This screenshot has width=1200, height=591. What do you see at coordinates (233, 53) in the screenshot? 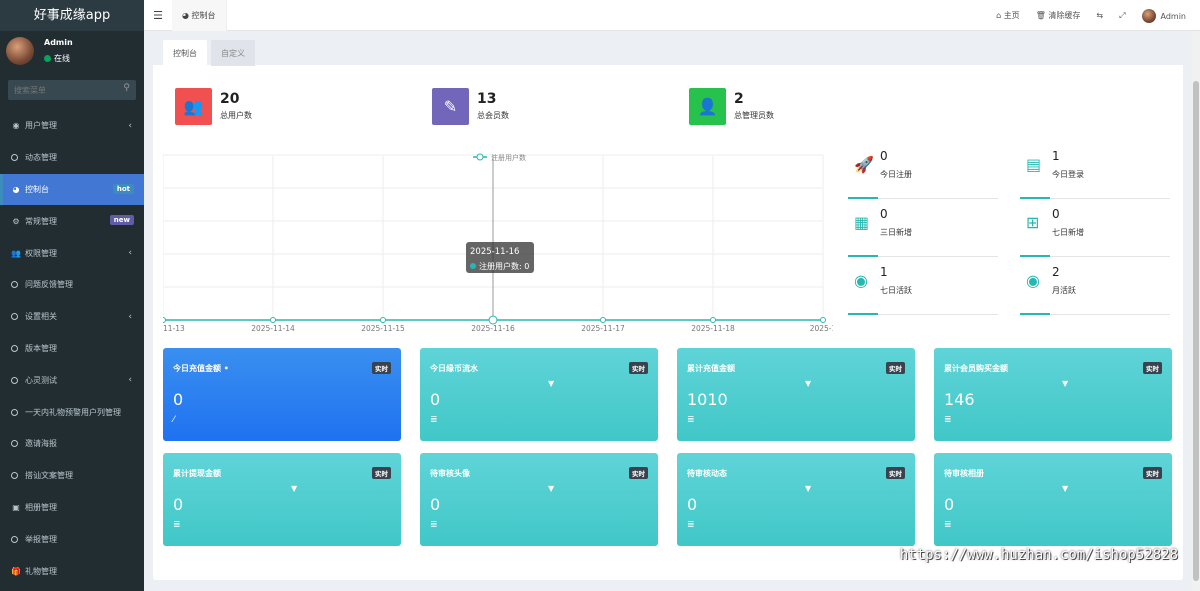
I see `tab-custom: 自定义` at bounding box center [233, 53].